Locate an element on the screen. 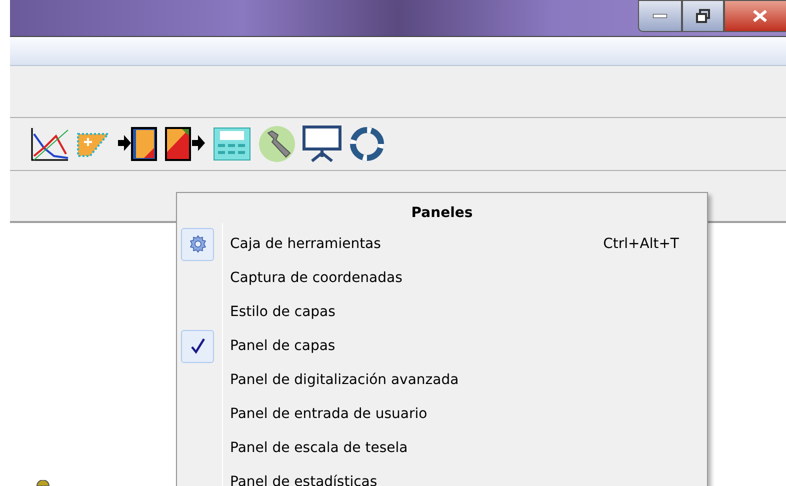  close-button is located at coordinates (755, 16).